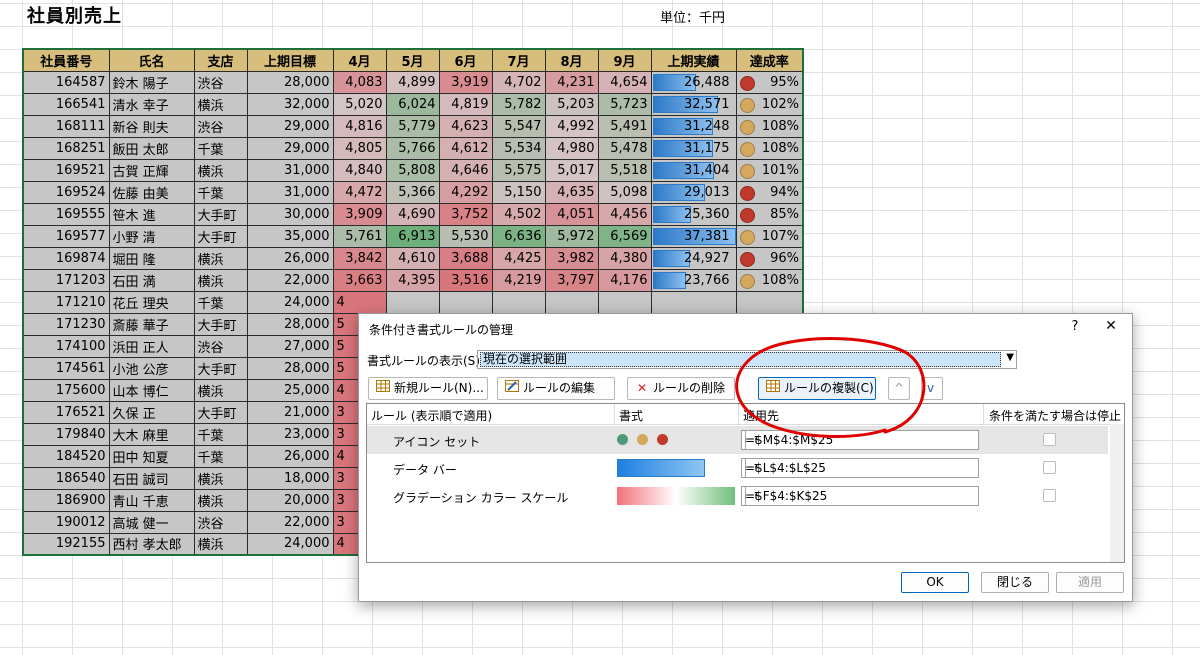 Image resolution: width=1200 pixels, height=655 pixels. I want to click on target-cell: 35,000, so click(290, 236).